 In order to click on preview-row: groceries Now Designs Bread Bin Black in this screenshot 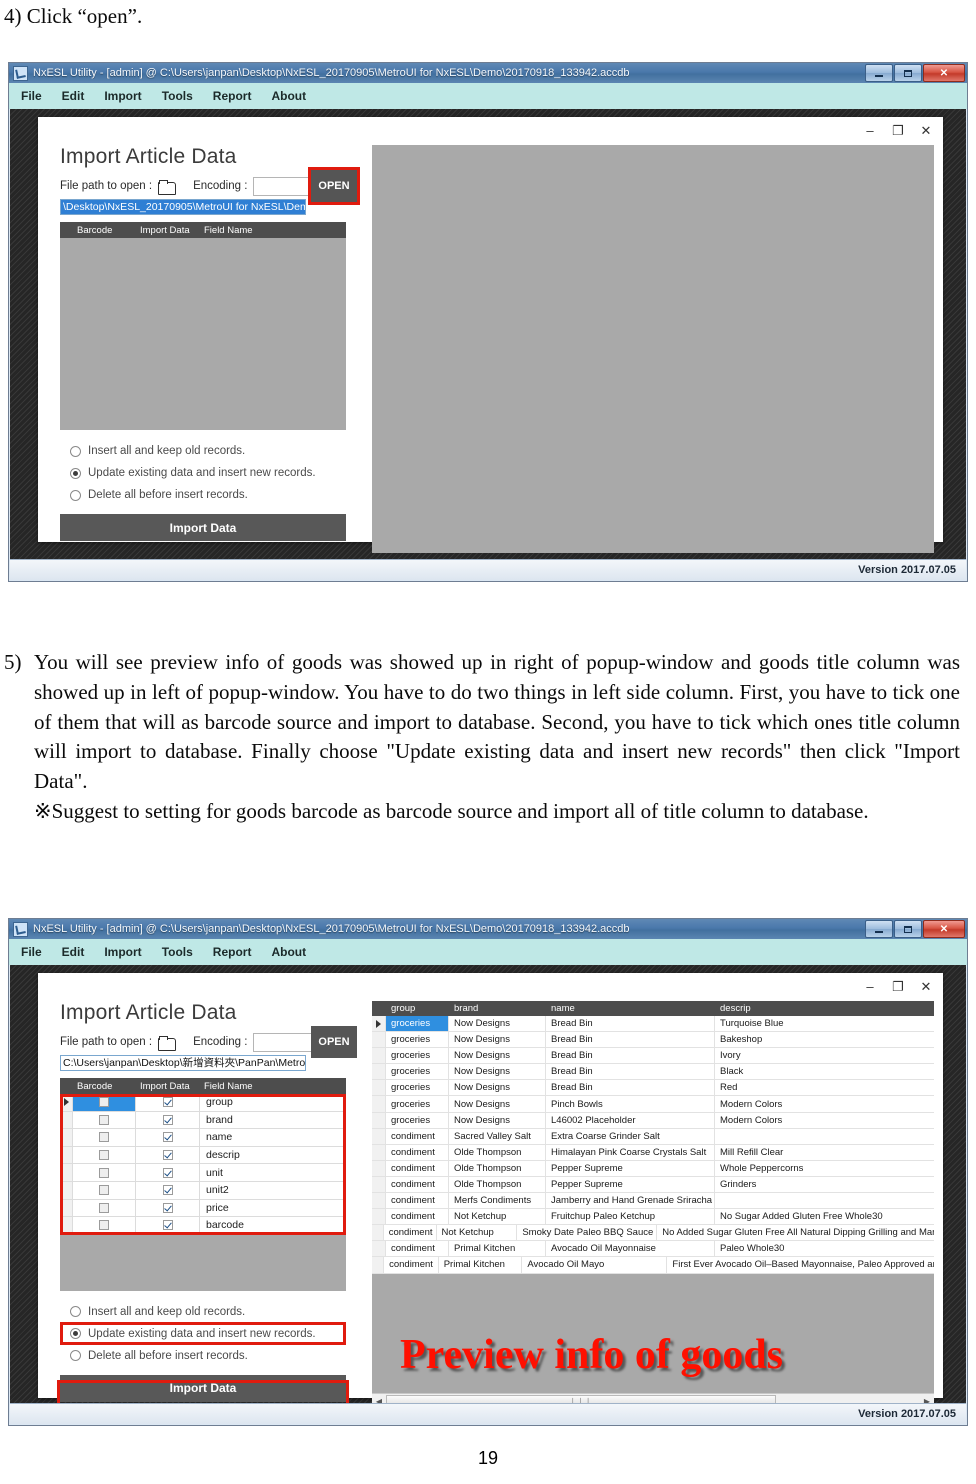, I will do `click(653, 1072)`.